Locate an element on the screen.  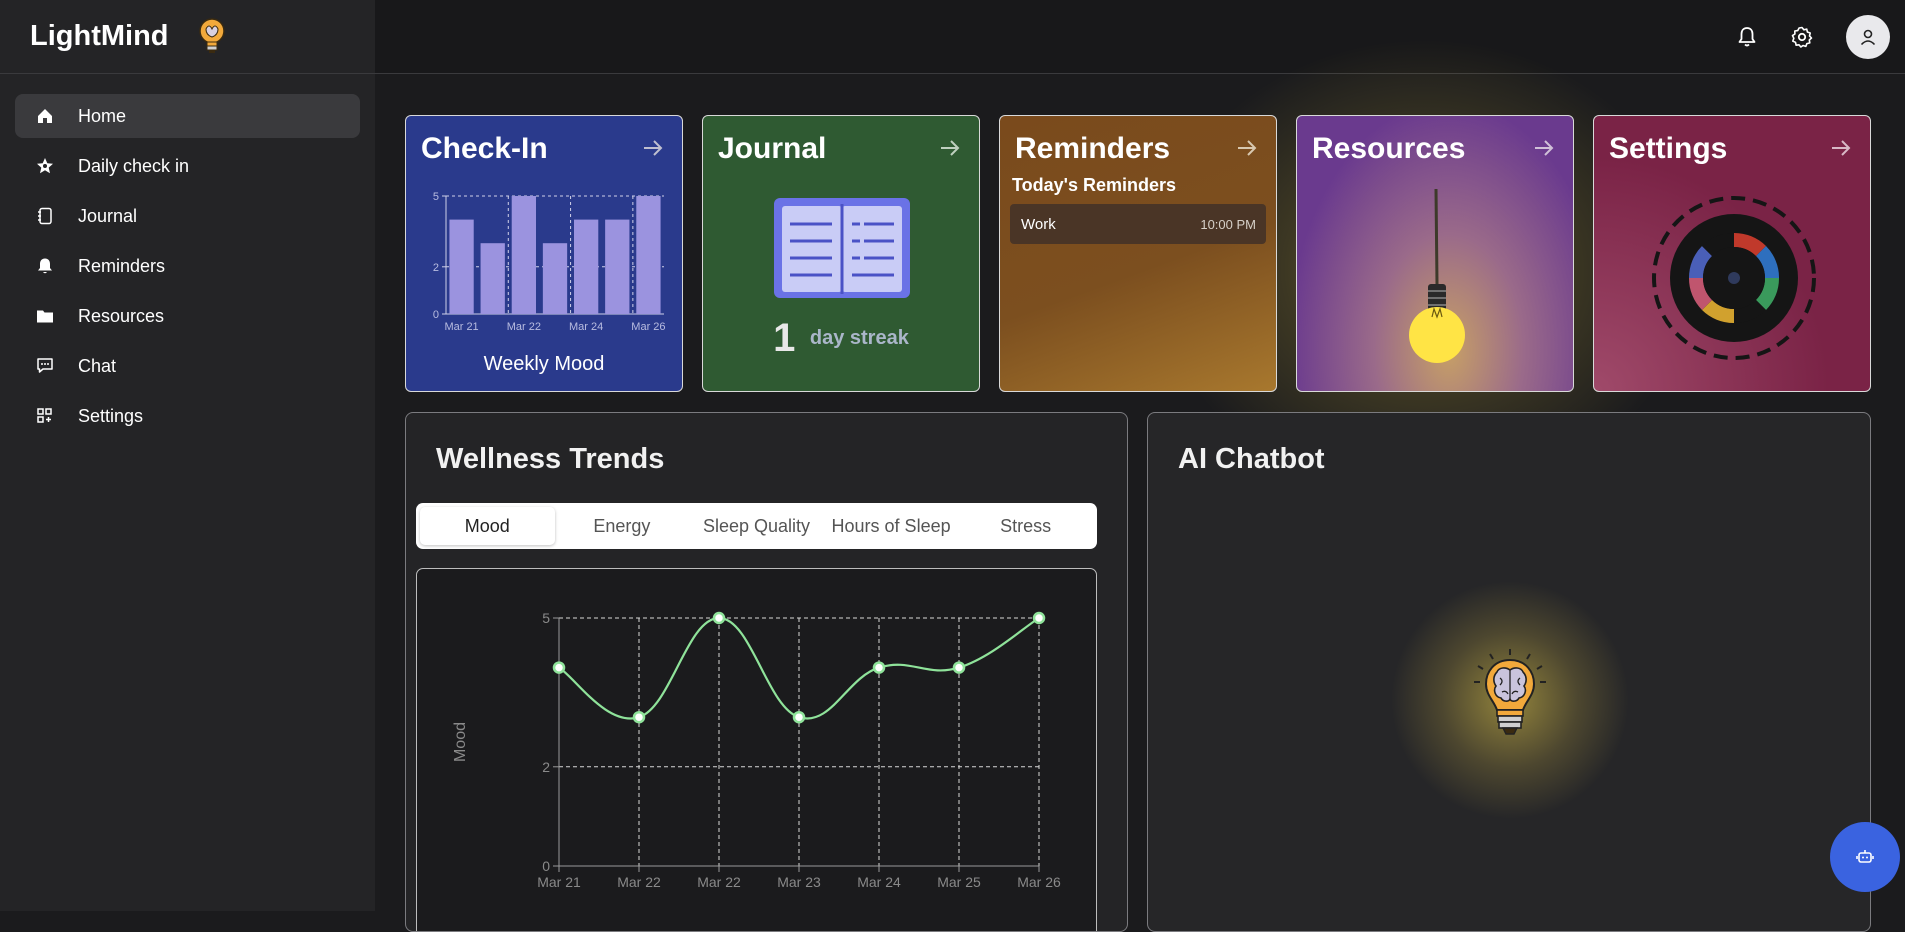
user-avatar-button is located at coordinates (1868, 37).